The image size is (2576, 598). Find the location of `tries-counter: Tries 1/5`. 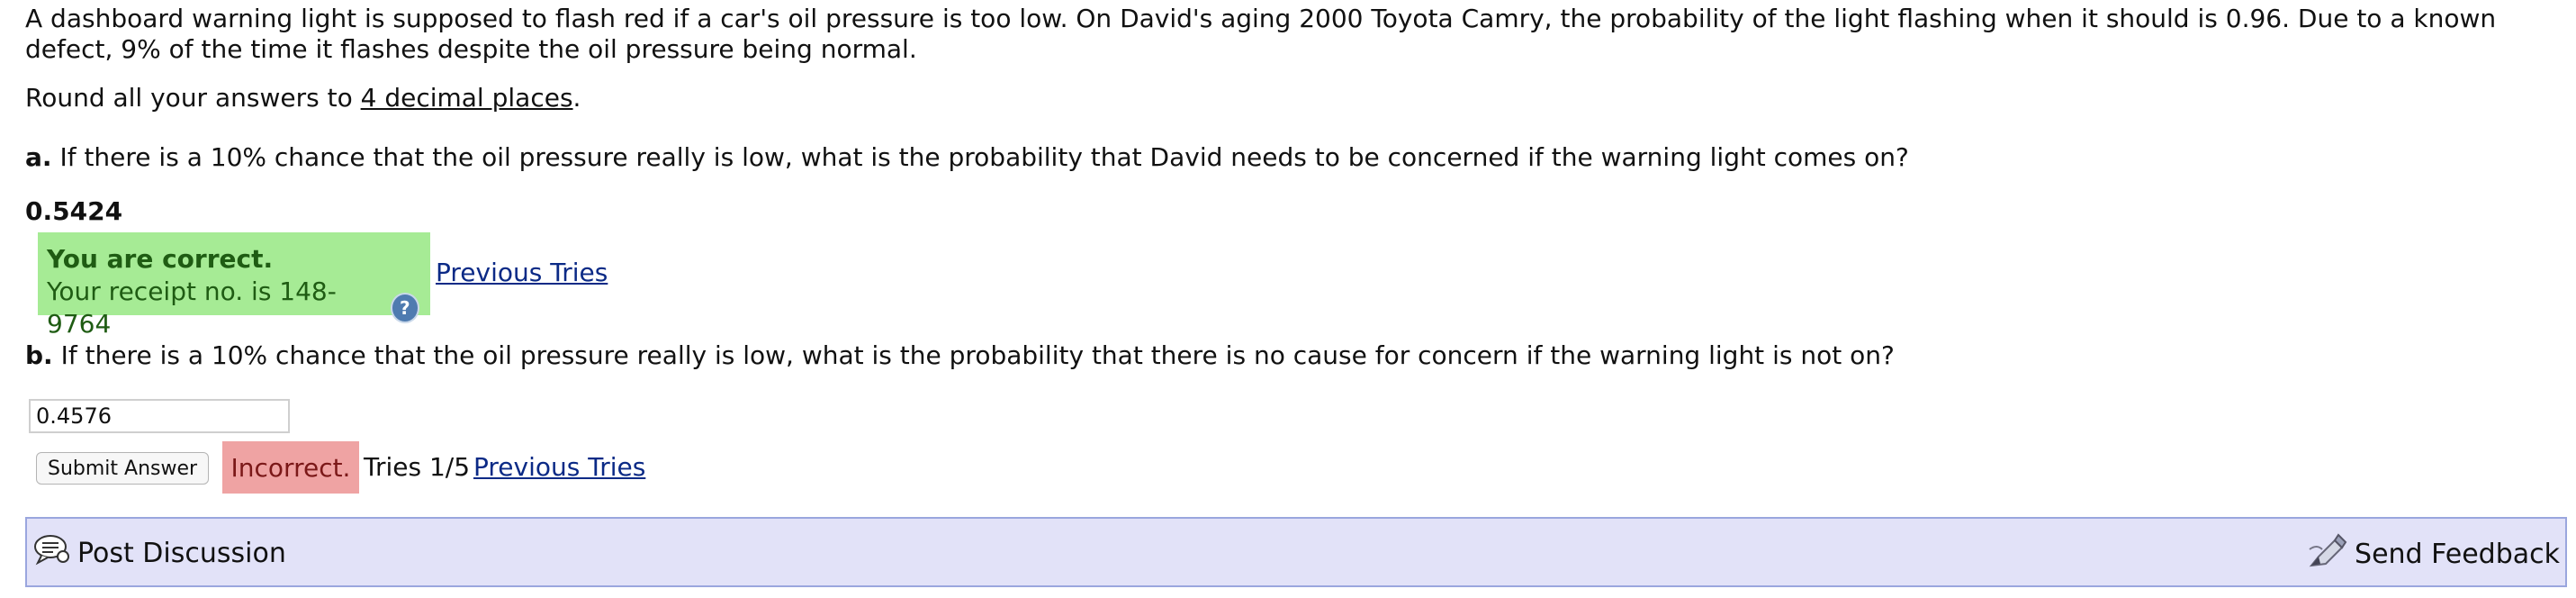

tries-counter: Tries 1/5 is located at coordinates (417, 467).